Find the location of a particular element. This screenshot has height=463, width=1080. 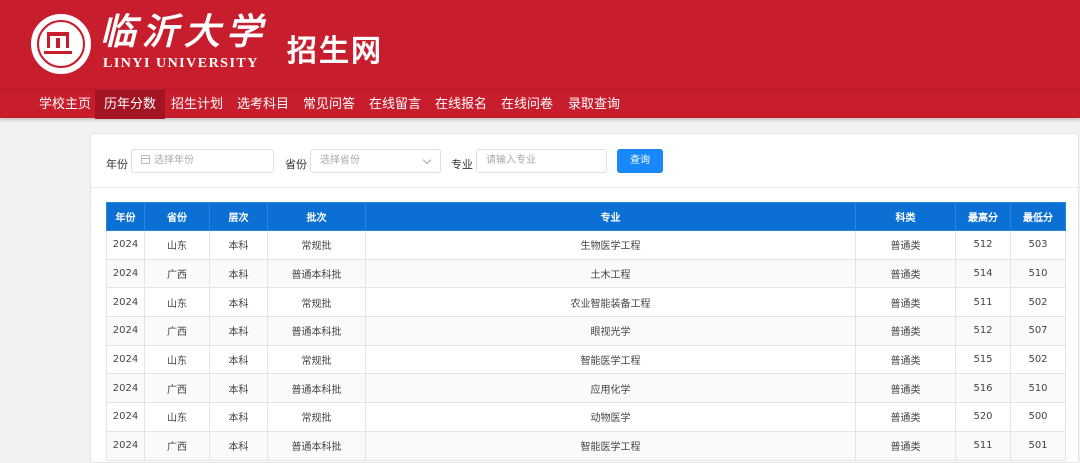

table-row: 2024 山东 本科 常规批 动物医学 普通类 520 500 is located at coordinates (586, 417).